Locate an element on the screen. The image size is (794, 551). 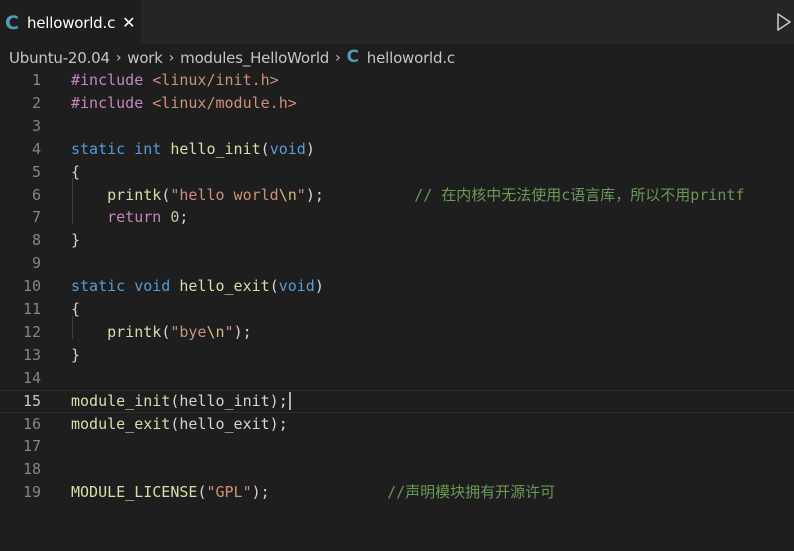
code-line: 8} is located at coordinates (397, 240).